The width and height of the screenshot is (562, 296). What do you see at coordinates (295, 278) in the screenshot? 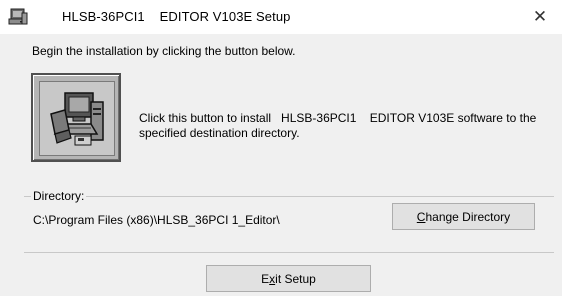
I see `exit-setup-label-rest: it Setup` at bounding box center [295, 278].